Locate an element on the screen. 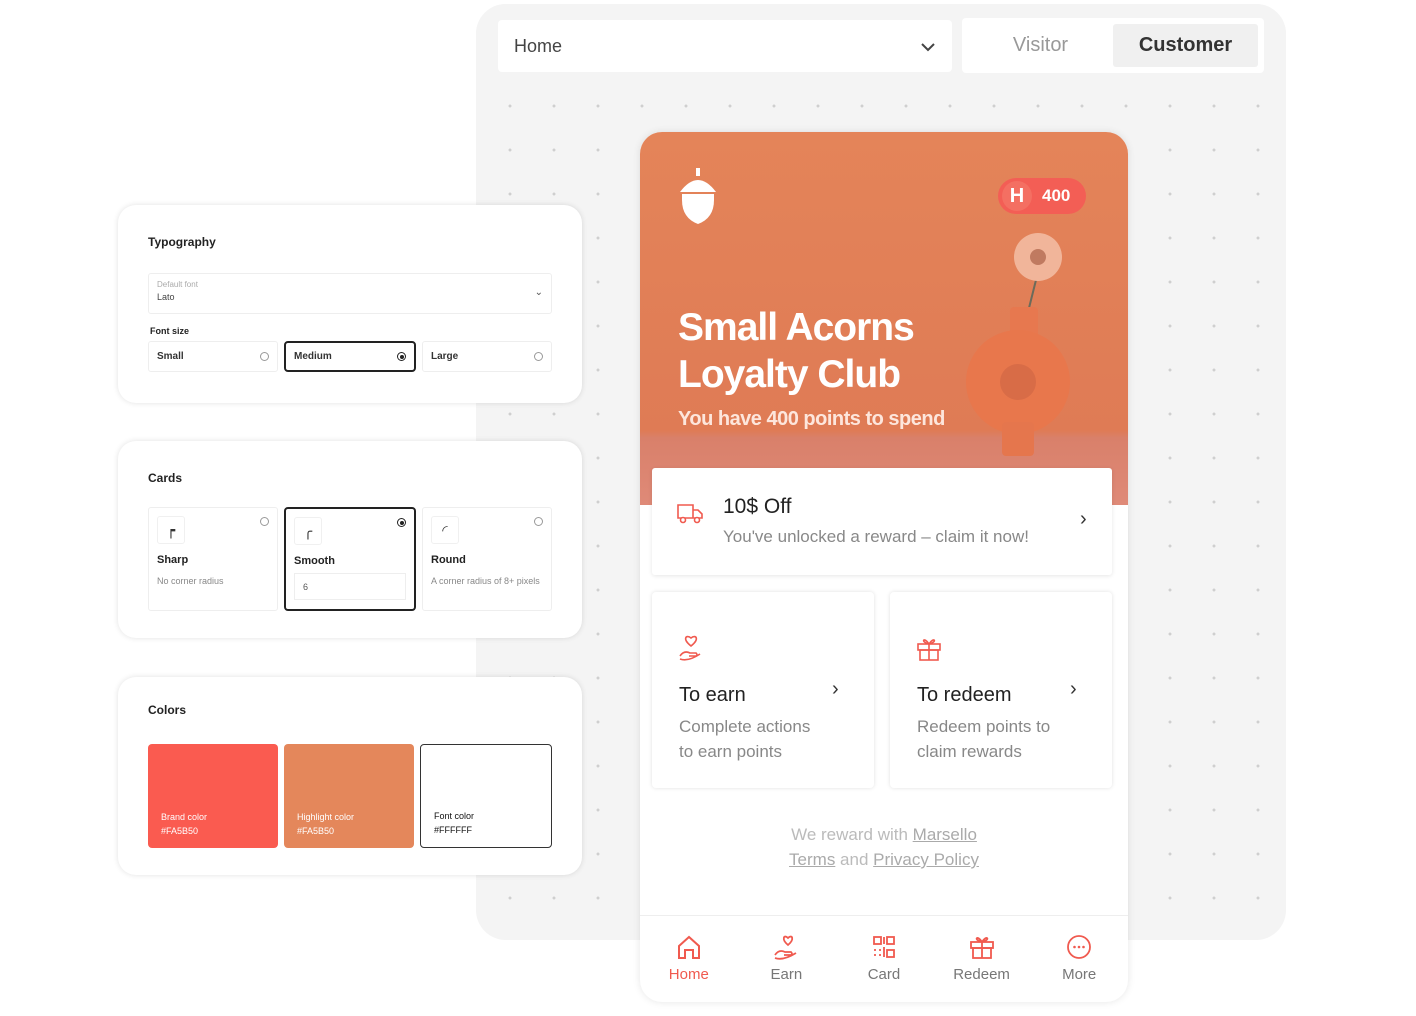  option-name: Sharp is located at coordinates (173, 560).